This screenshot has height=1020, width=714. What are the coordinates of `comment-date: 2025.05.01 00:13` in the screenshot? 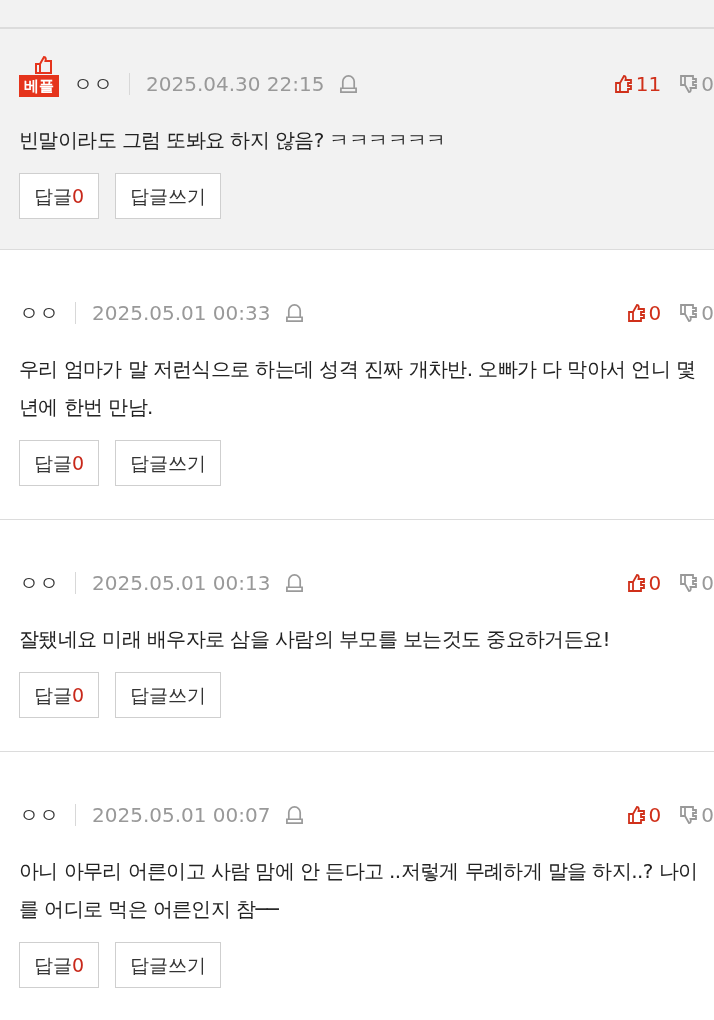 It's located at (181, 583).